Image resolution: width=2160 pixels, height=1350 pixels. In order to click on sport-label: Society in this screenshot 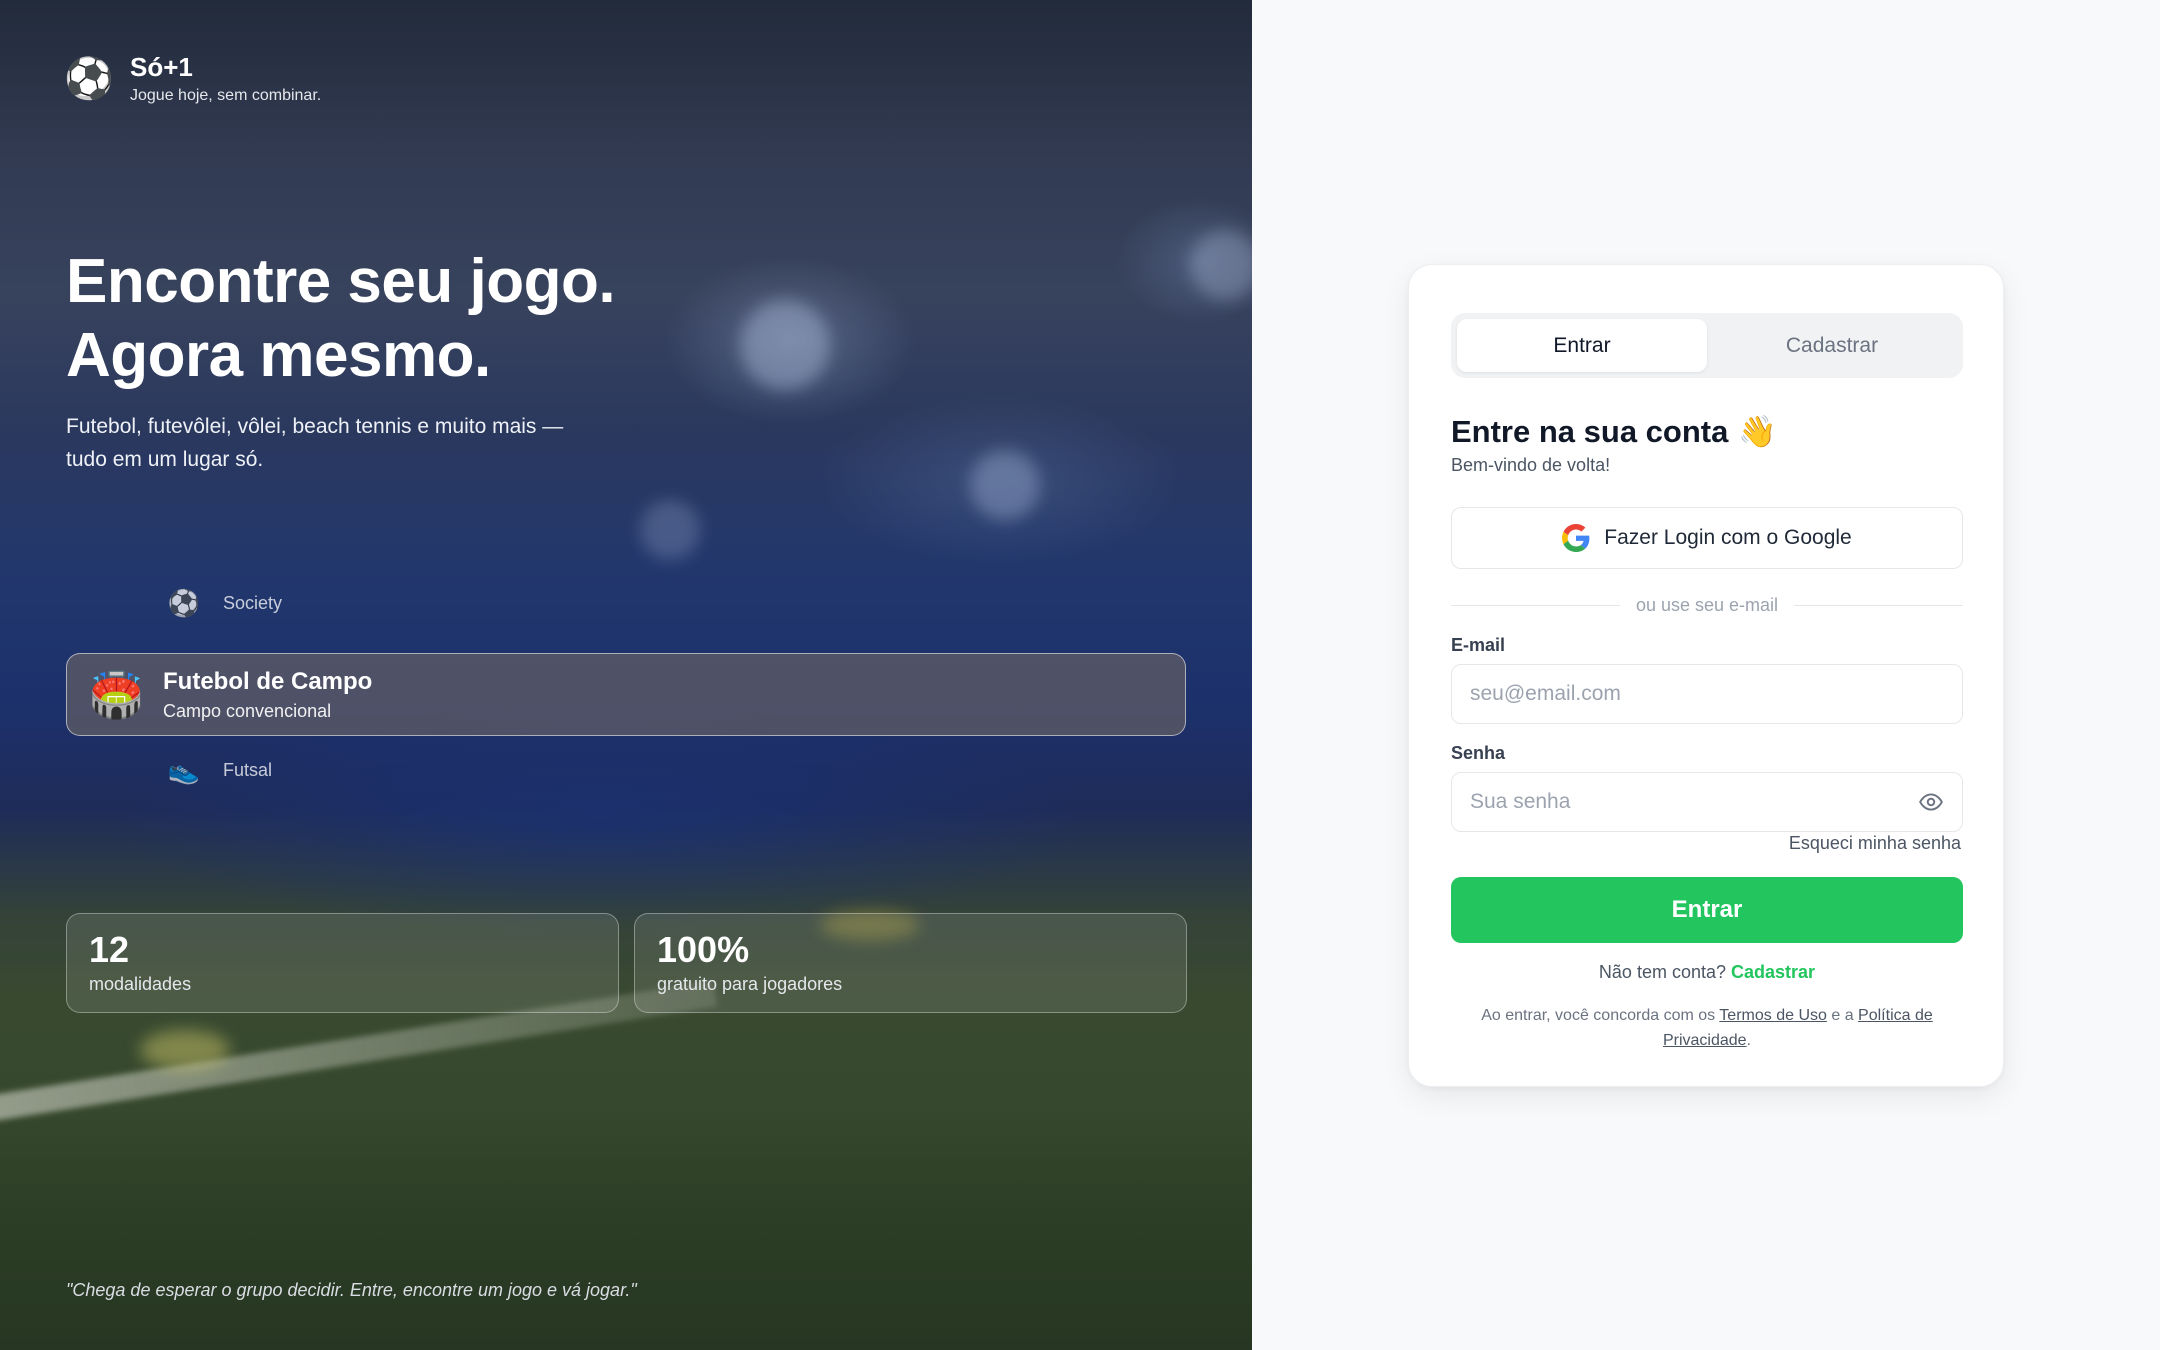, I will do `click(253, 603)`.